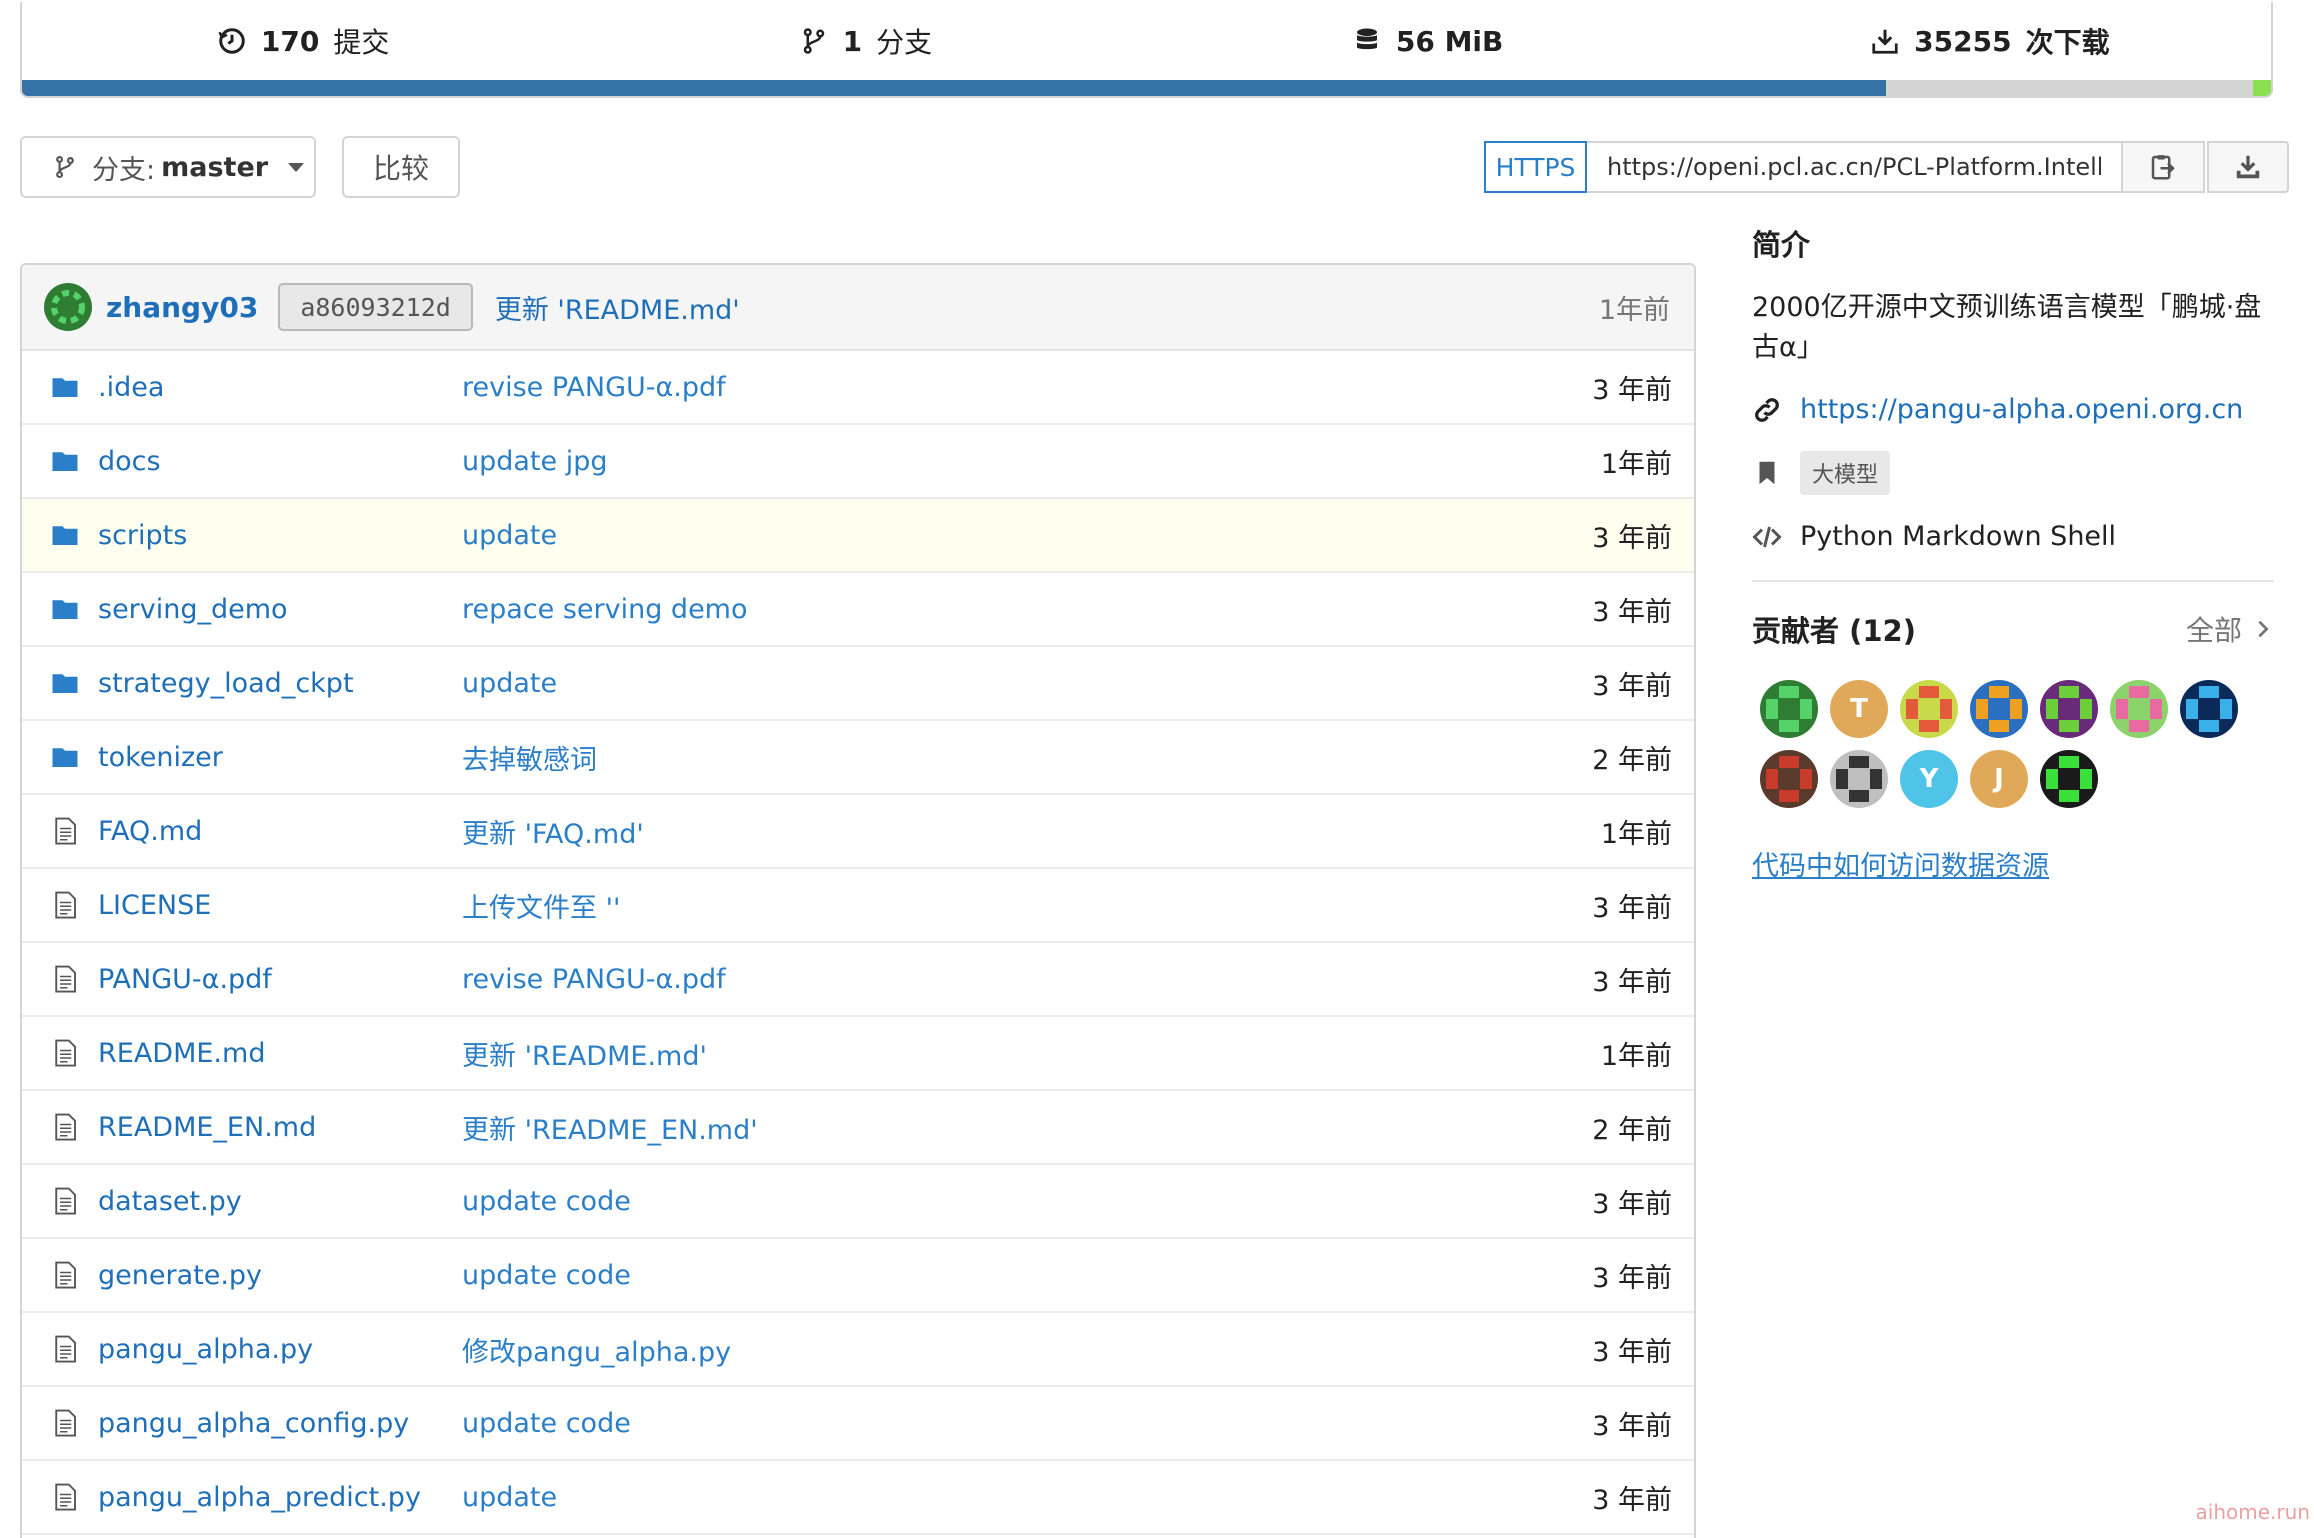  Describe the element at coordinates (858, 1498) in the screenshot. I see `table-row: pangu_alpha_predict.py update 3 年前` at that location.